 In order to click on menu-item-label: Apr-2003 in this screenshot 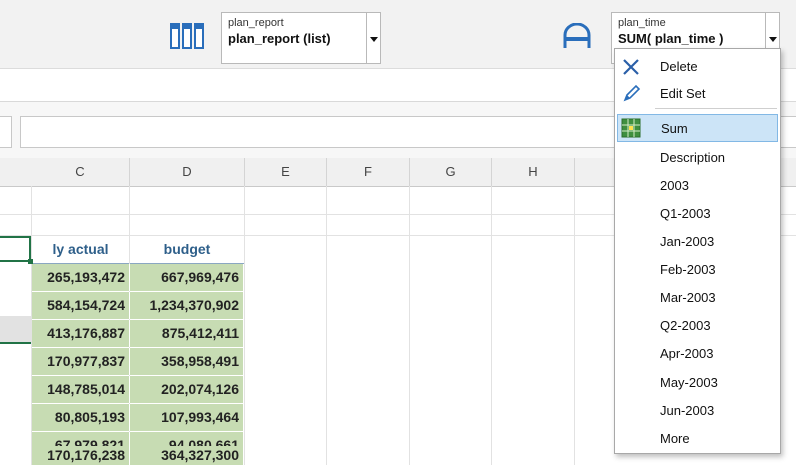, I will do `click(687, 353)`.